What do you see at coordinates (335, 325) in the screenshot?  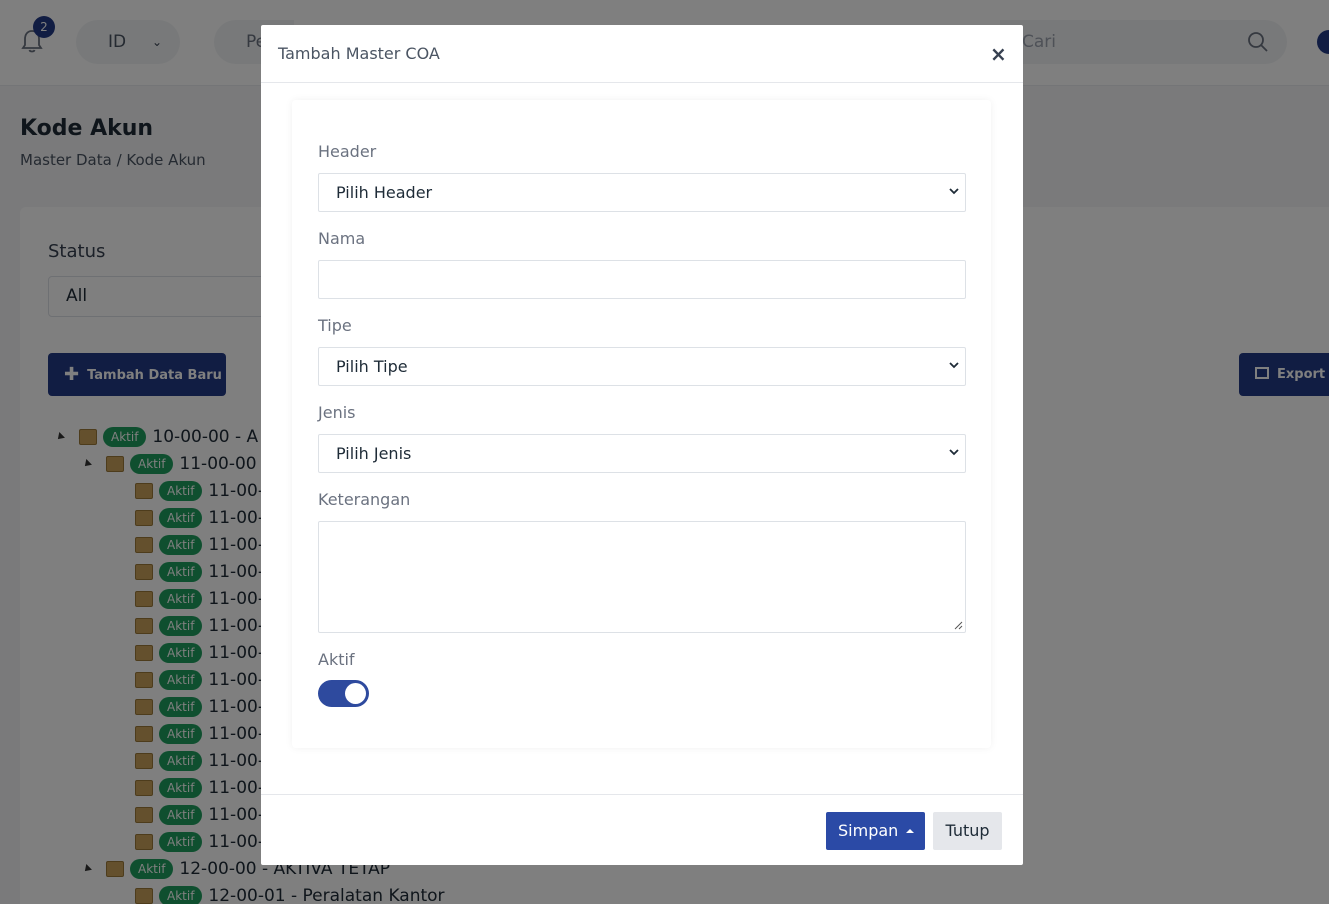 I see `tipe-label: Tipe` at bounding box center [335, 325].